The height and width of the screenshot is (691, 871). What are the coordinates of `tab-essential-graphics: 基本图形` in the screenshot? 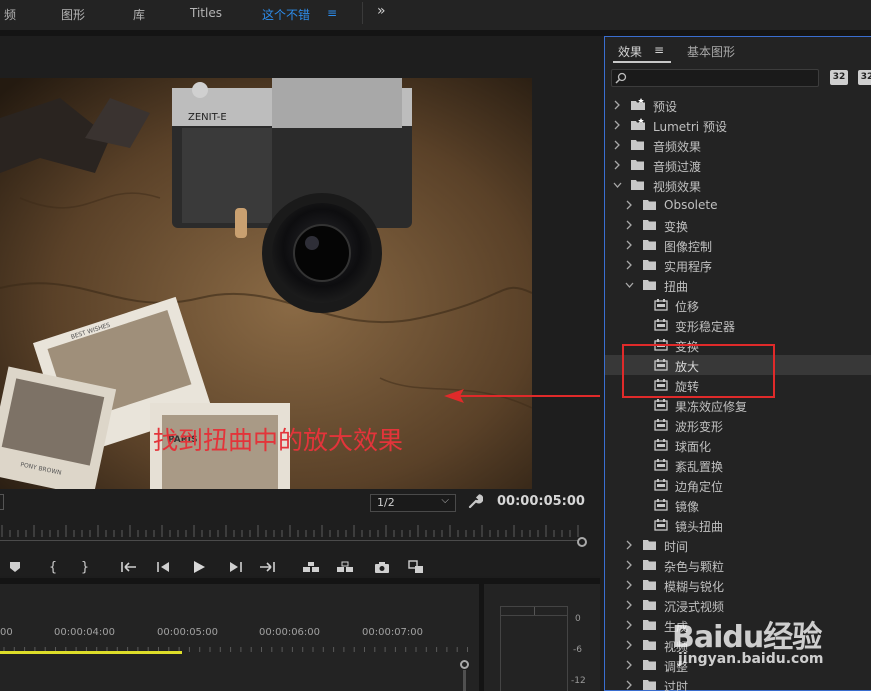 It's located at (711, 51).